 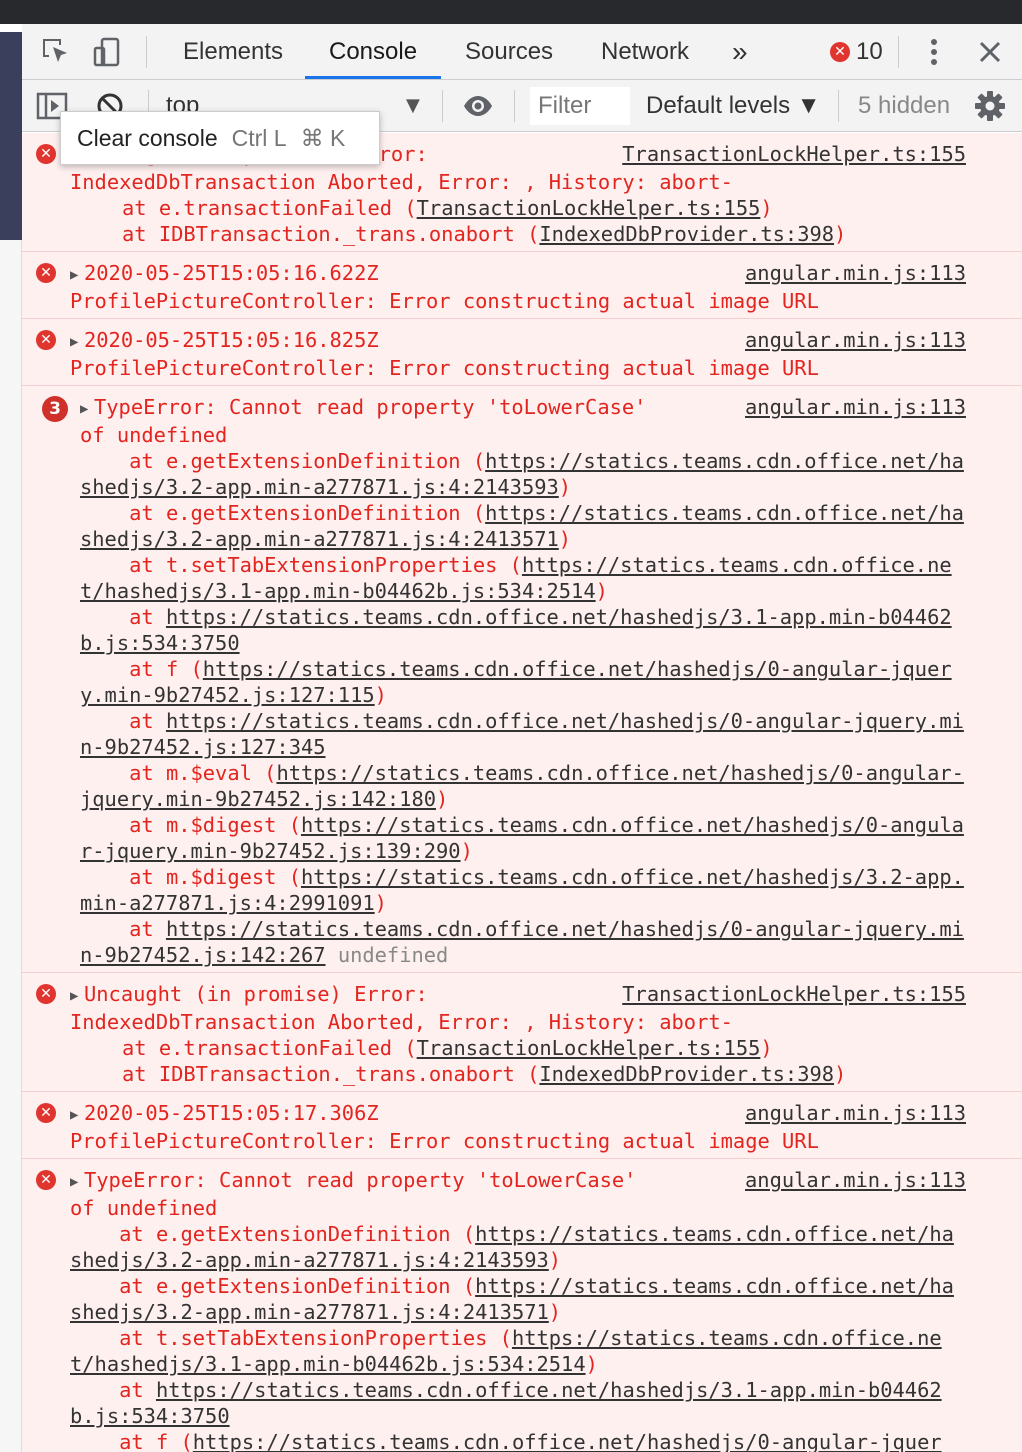 What do you see at coordinates (325, 1074) in the screenshot?
I see `stack-frame-text: at IDBTransaction._trans.onabort` at bounding box center [325, 1074].